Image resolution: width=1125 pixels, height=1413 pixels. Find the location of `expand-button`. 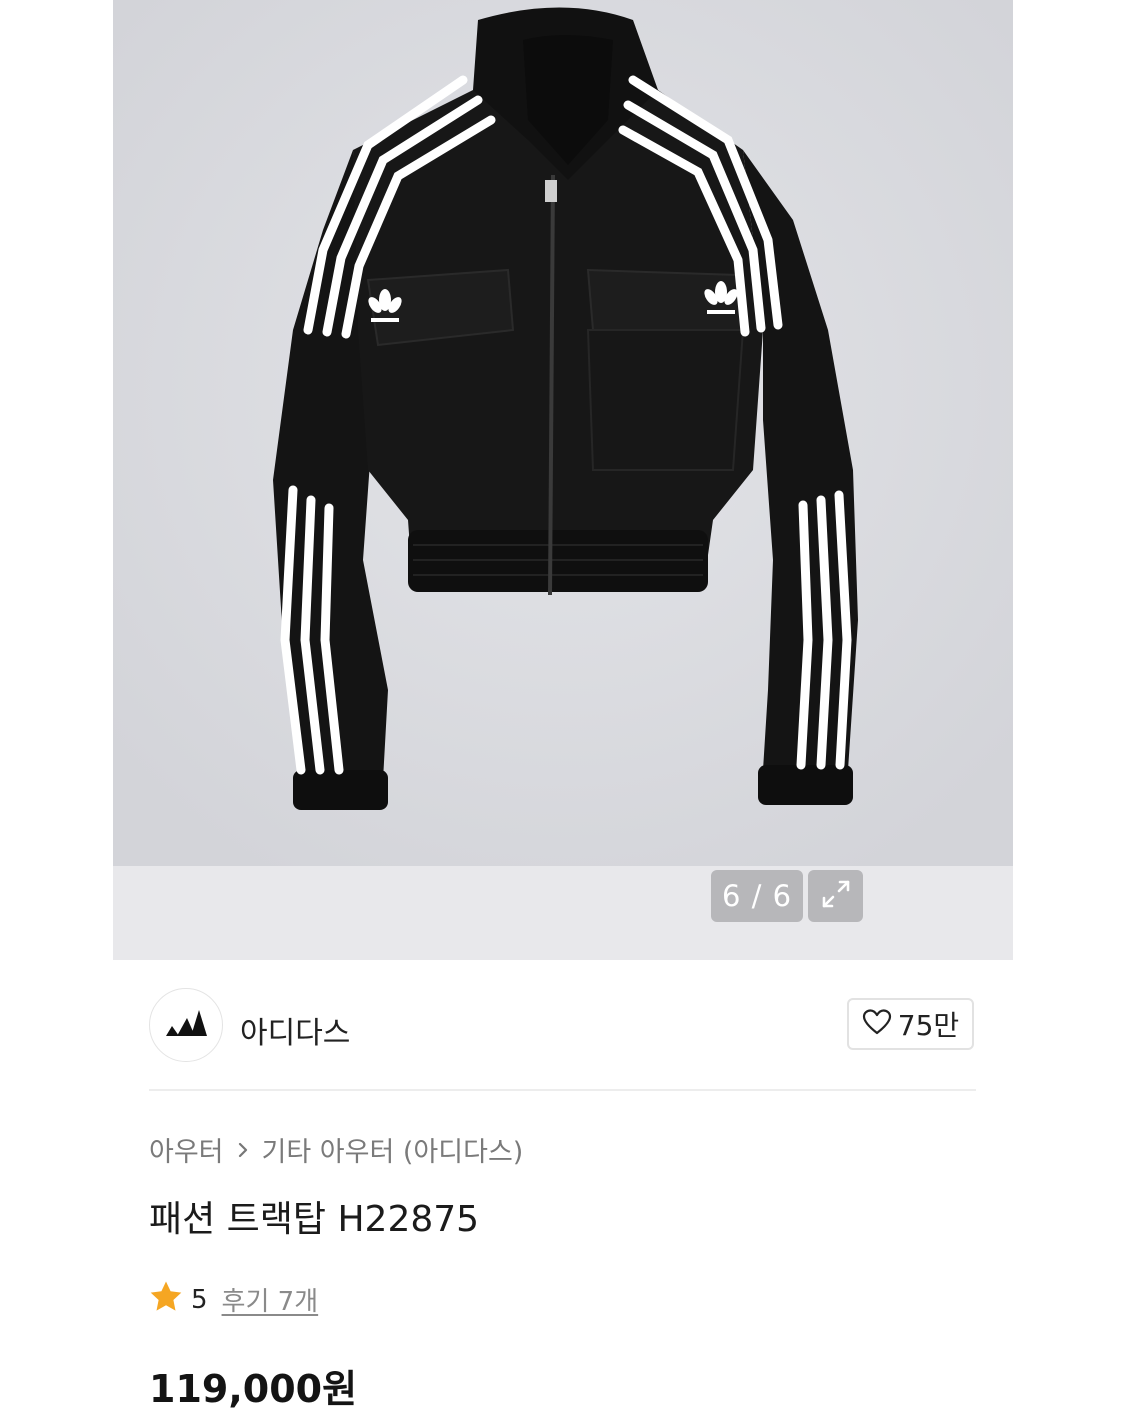

expand-button is located at coordinates (835, 896).